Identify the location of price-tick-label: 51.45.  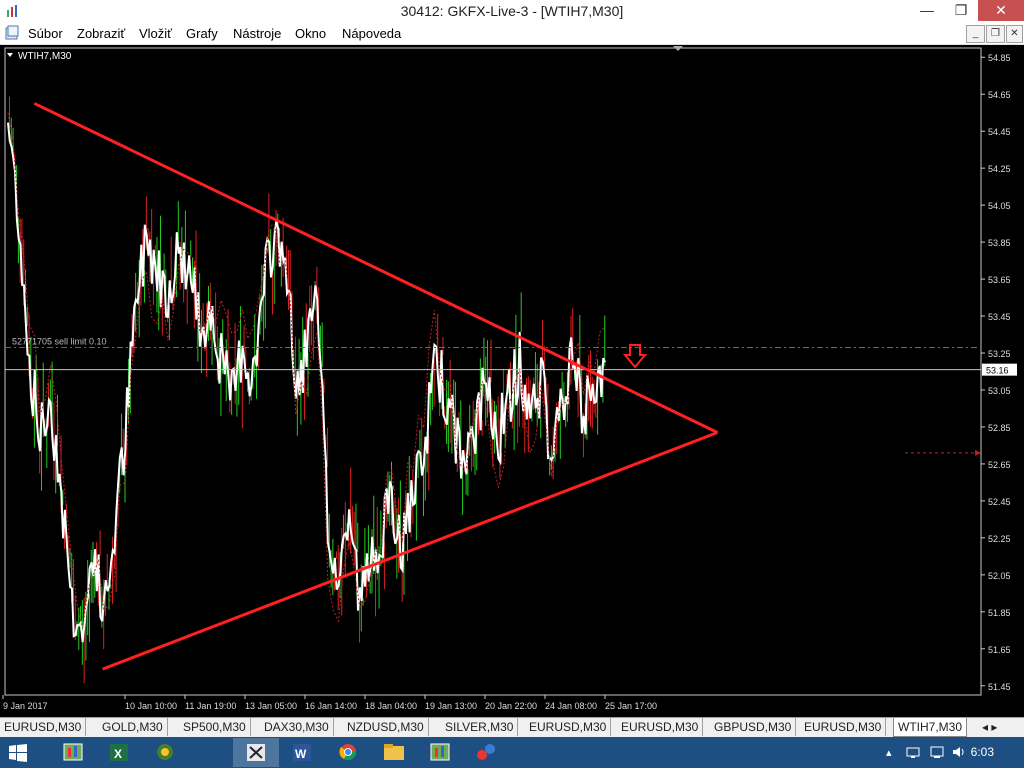
(999, 687).